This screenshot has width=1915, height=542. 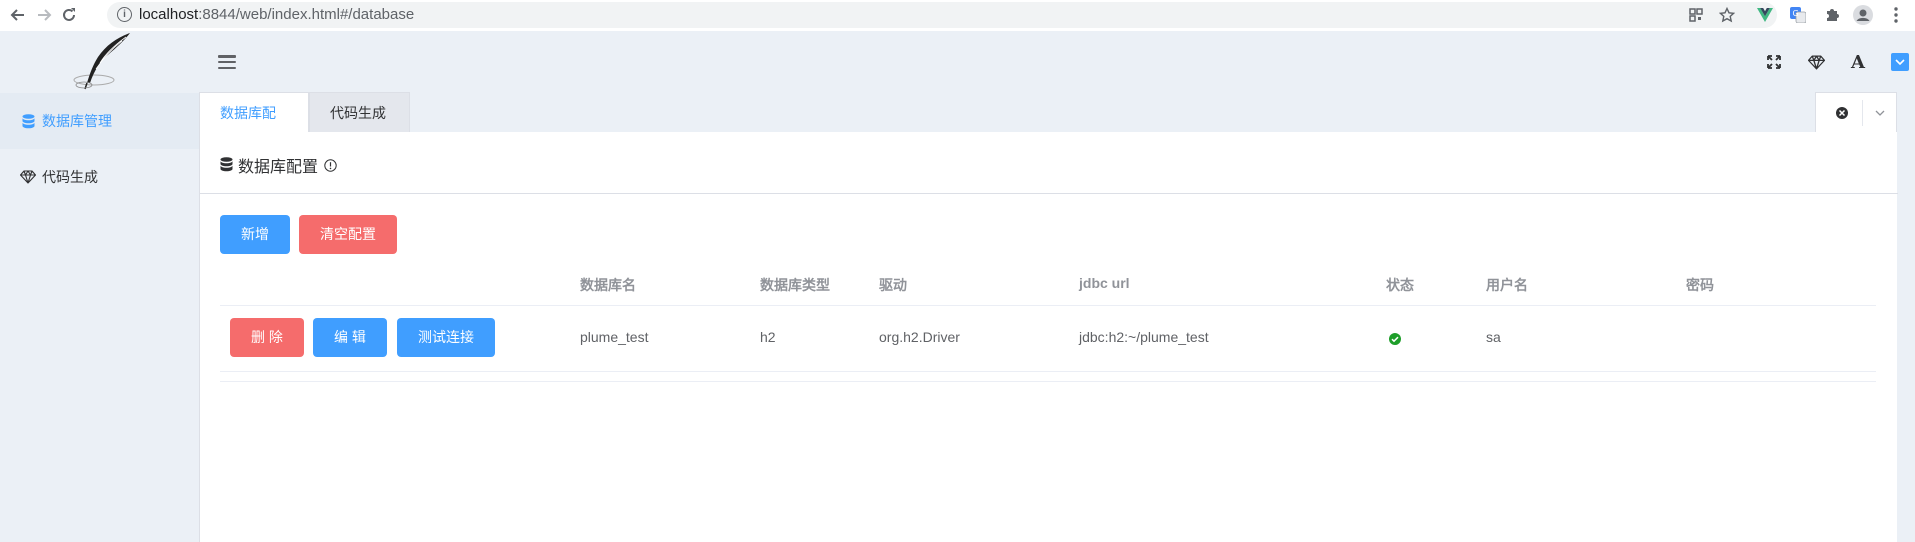 I want to click on sidebar-item-label: 代码生成, so click(x=70, y=177).